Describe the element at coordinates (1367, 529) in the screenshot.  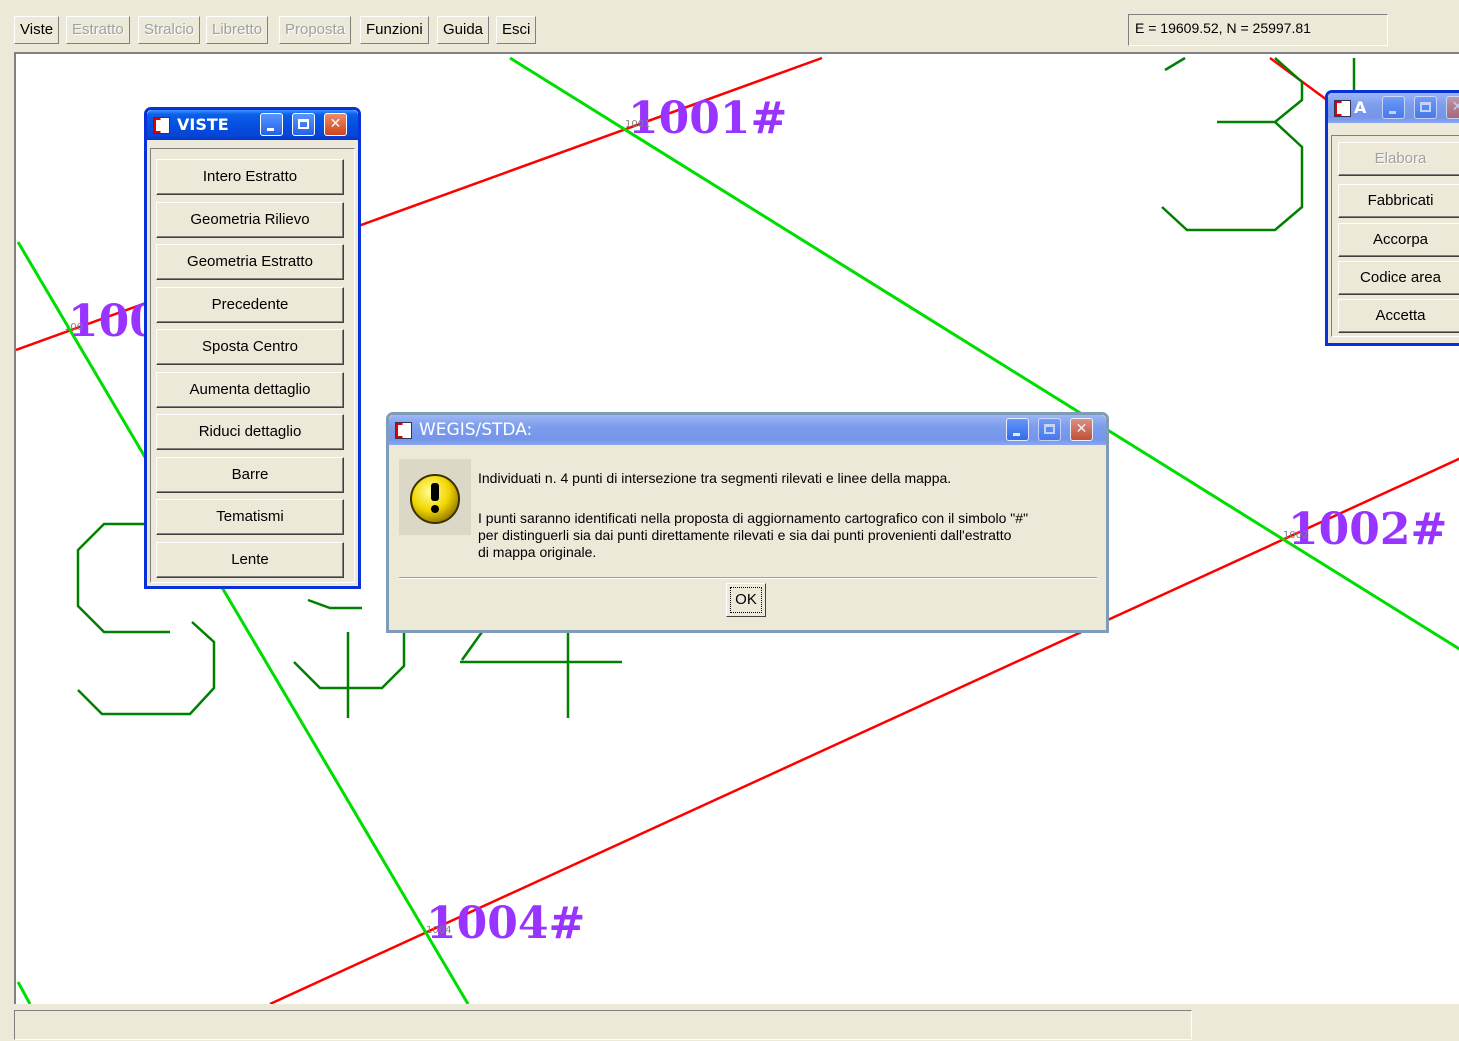
I see `point-label-1002: 1002#` at that location.